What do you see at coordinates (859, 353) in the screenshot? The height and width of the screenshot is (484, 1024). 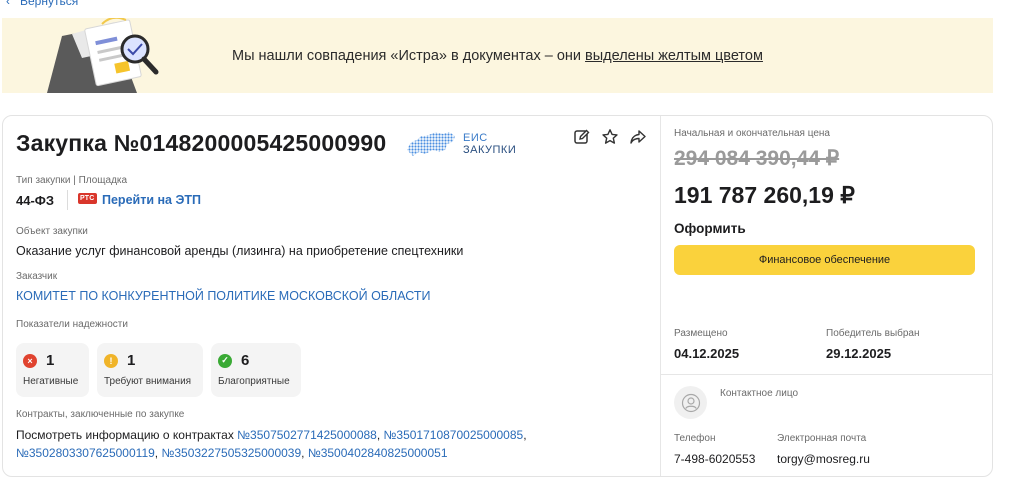 I see `winner-date: 29.12.2025` at bounding box center [859, 353].